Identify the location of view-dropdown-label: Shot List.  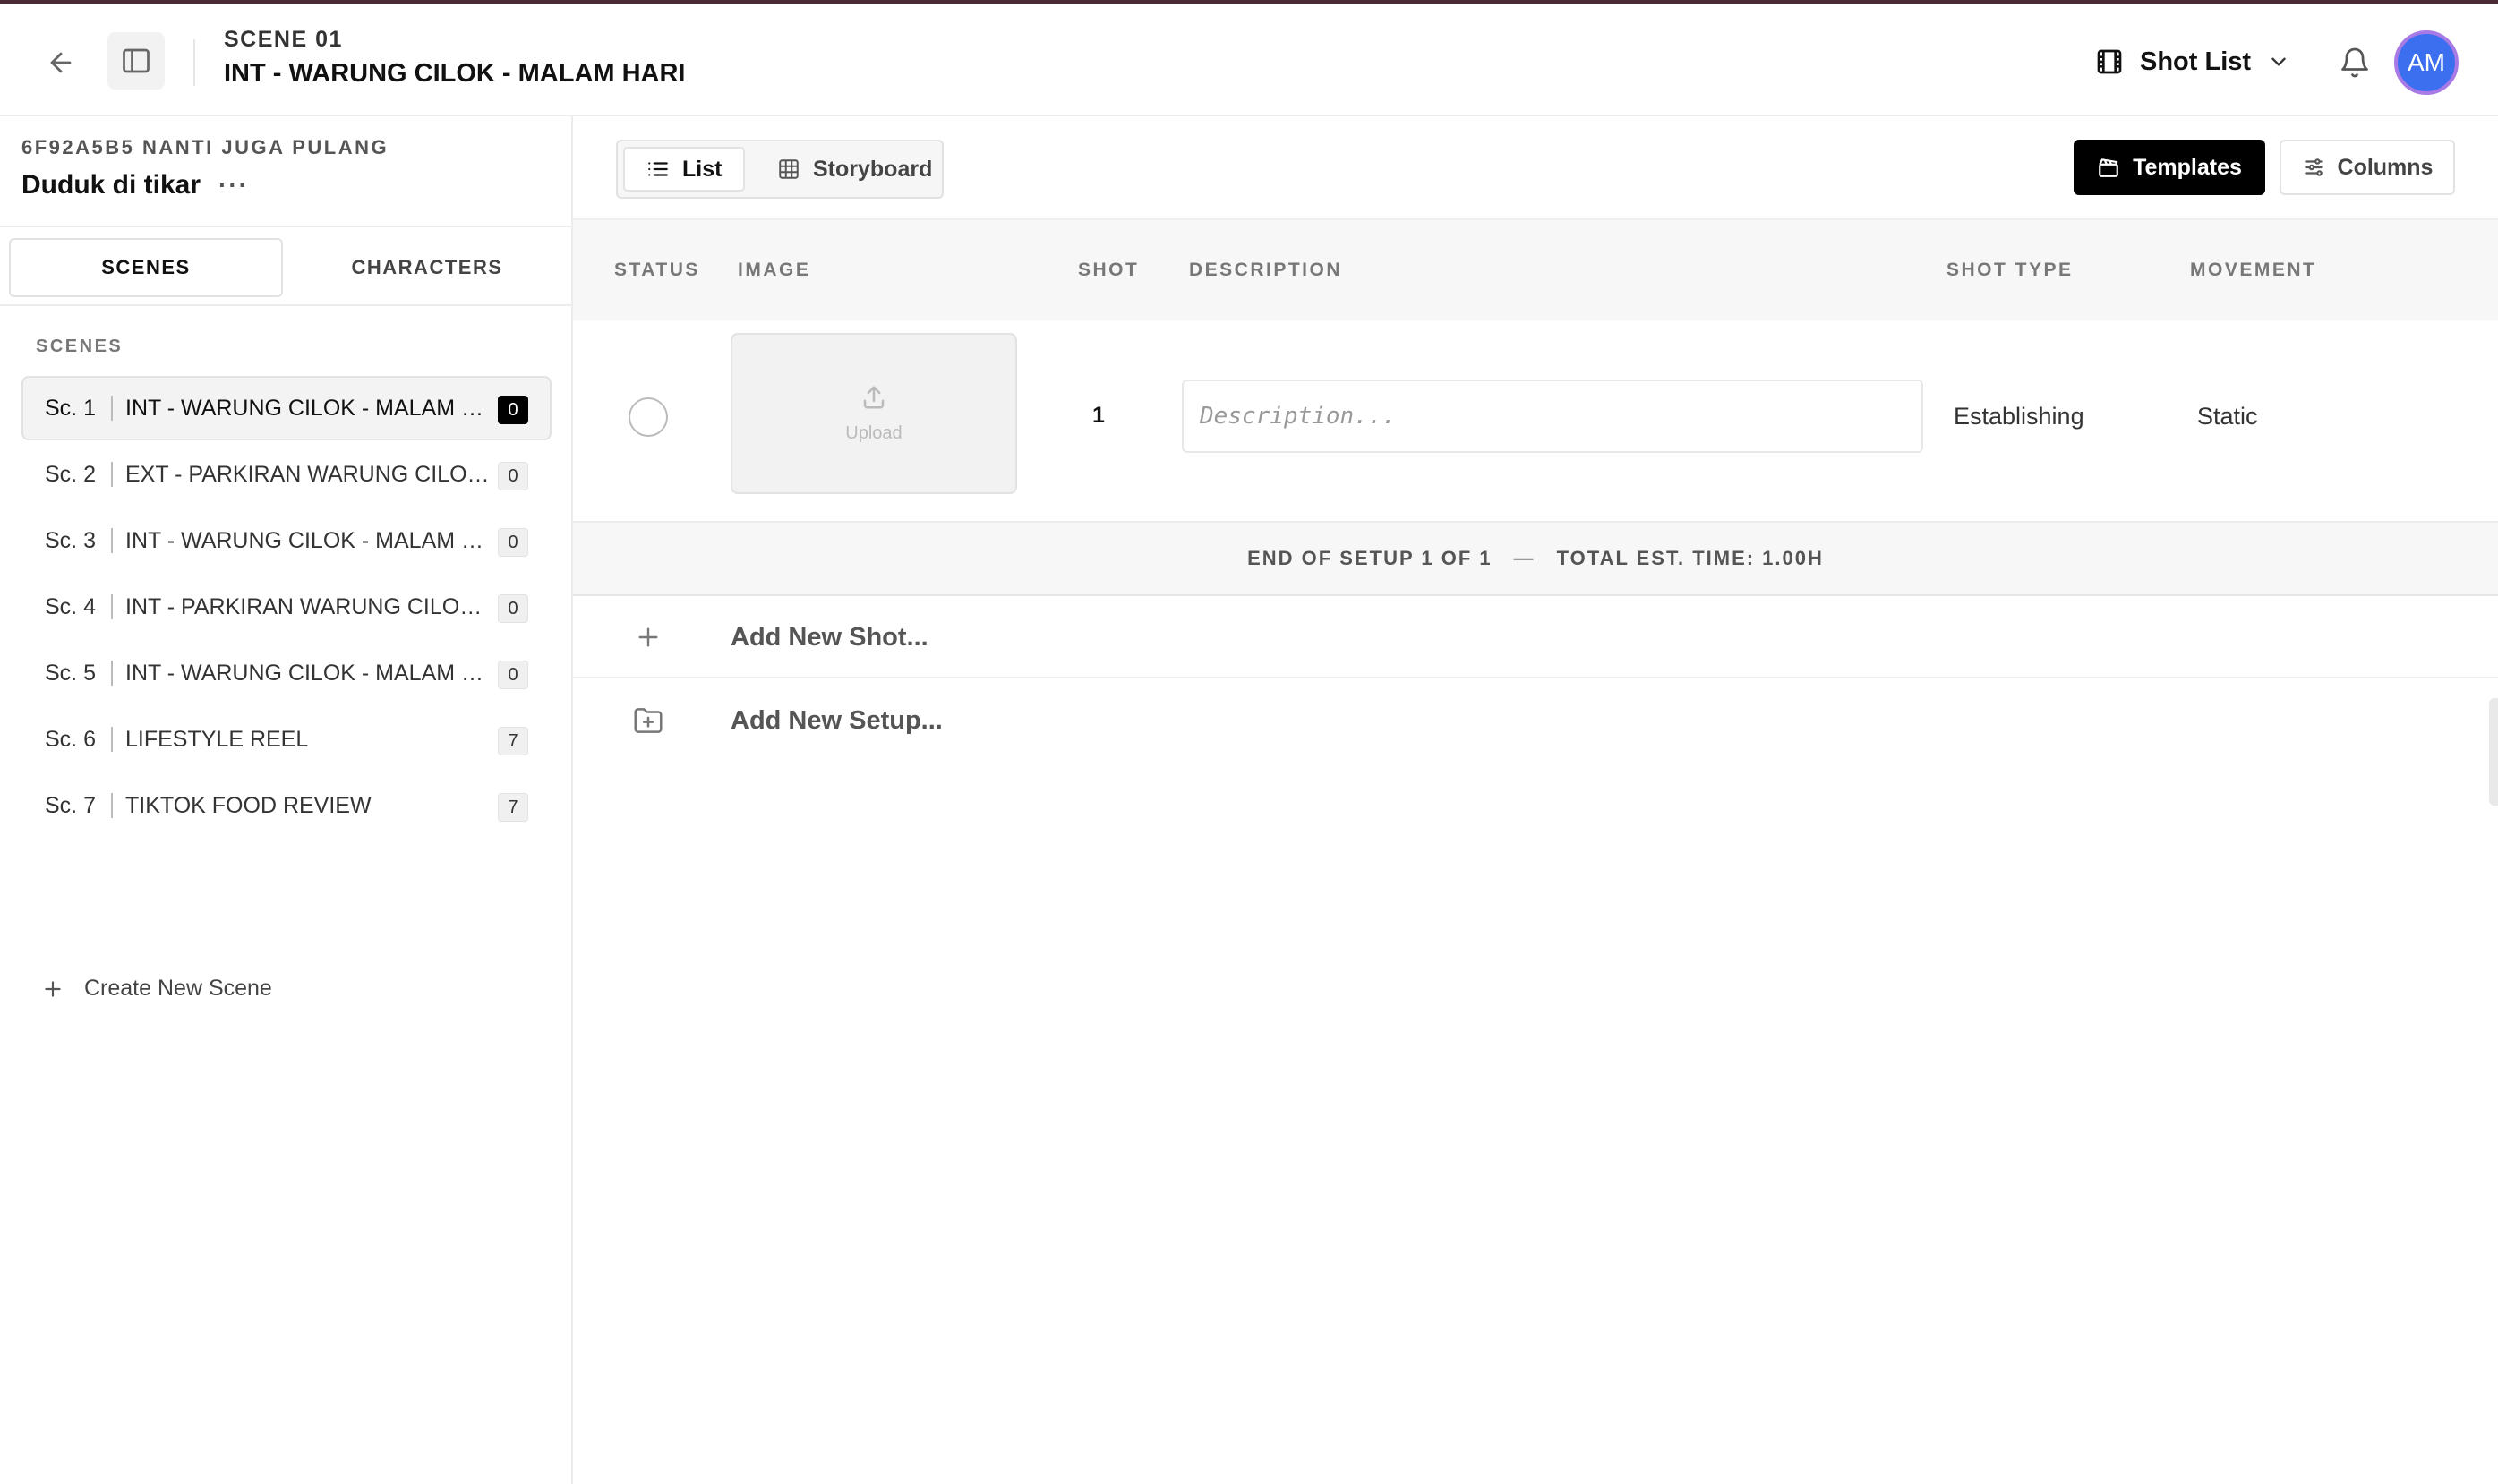
(2196, 61).